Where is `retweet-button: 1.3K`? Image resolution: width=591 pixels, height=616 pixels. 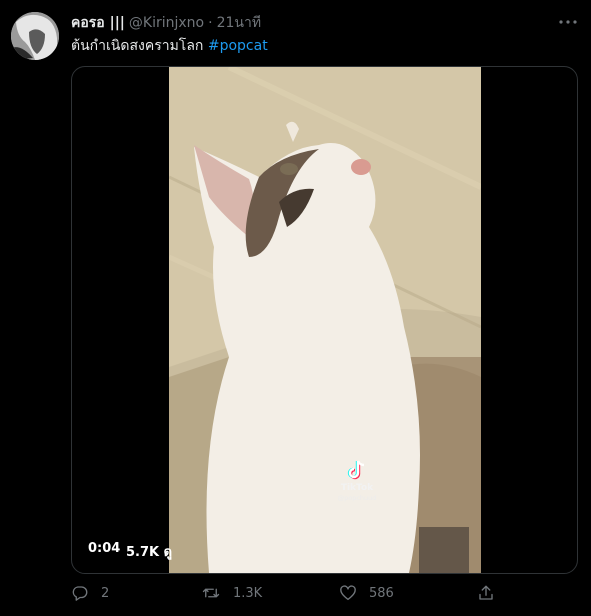
retweet-button: 1.3K is located at coordinates (231, 593).